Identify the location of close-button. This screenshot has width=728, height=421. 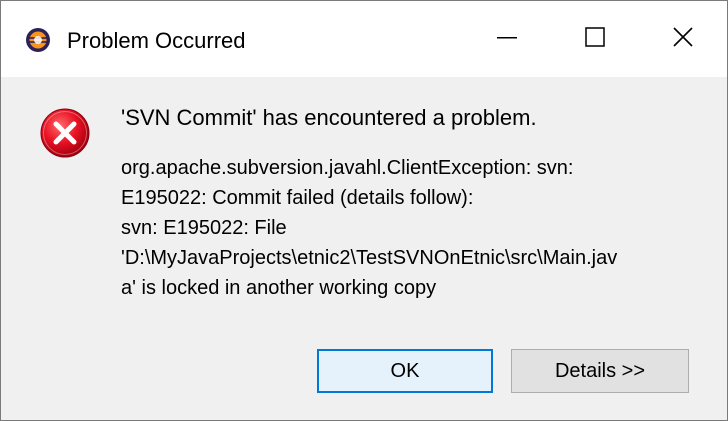
(683, 39).